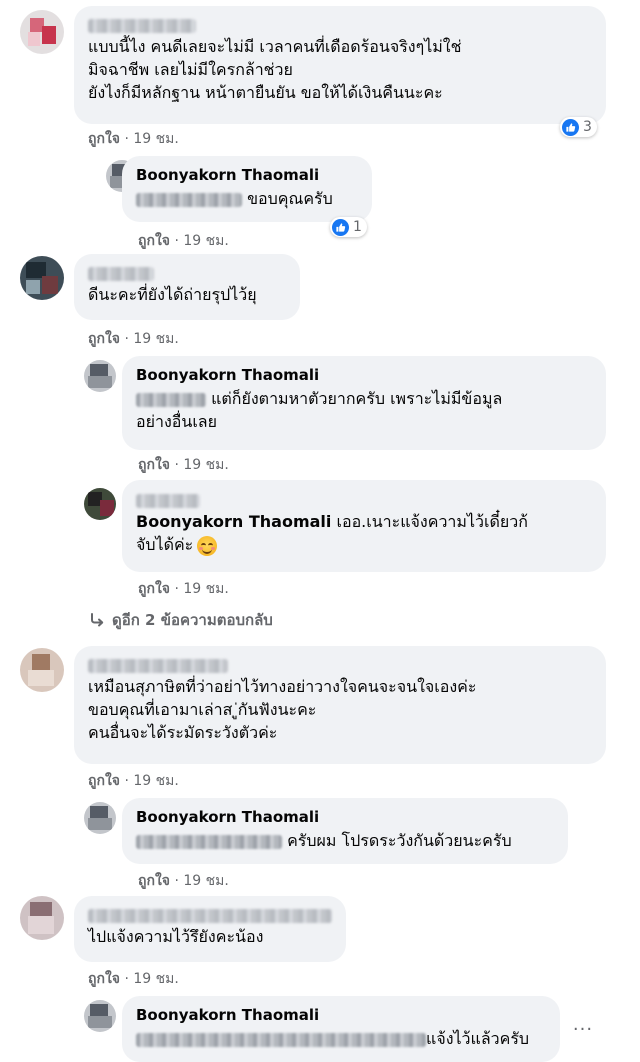 This screenshot has width=640, height=1062. I want to click on mention-tag: Boonyakorn Thaomali, so click(233, 521).